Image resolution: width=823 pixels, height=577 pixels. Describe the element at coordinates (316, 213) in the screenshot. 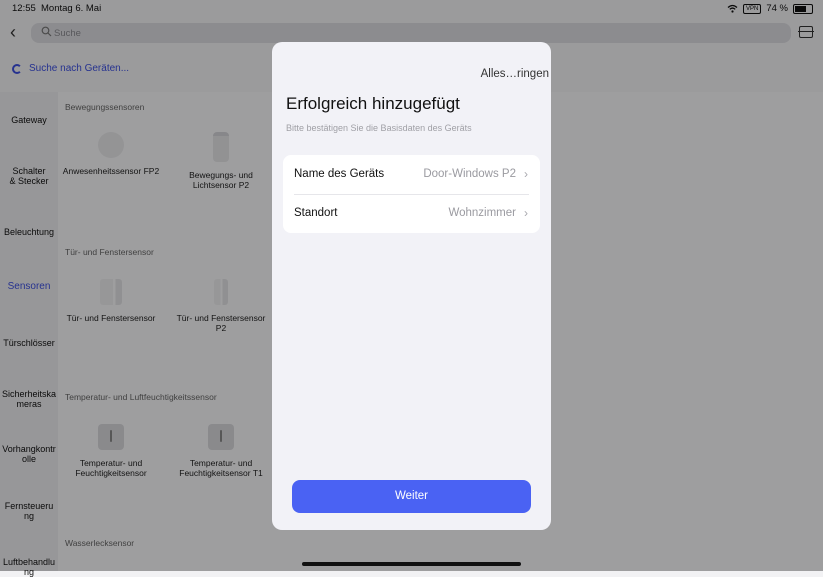

I see `location-label: Standort` at that location.